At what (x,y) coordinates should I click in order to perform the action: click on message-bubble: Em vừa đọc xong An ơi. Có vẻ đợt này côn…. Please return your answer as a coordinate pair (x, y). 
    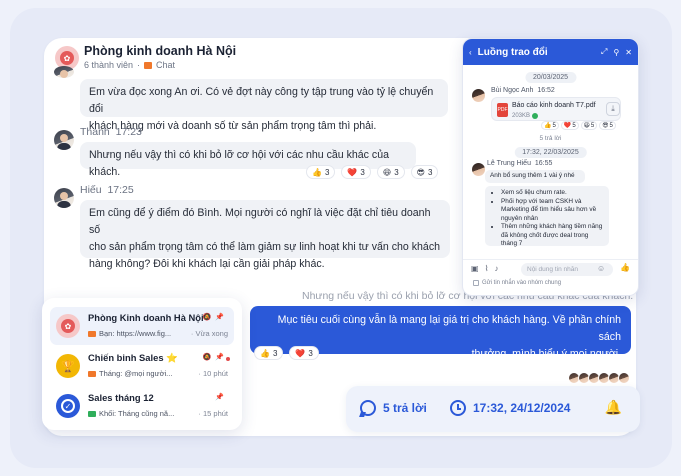
    Looking at the image, I should click on (264, 105).